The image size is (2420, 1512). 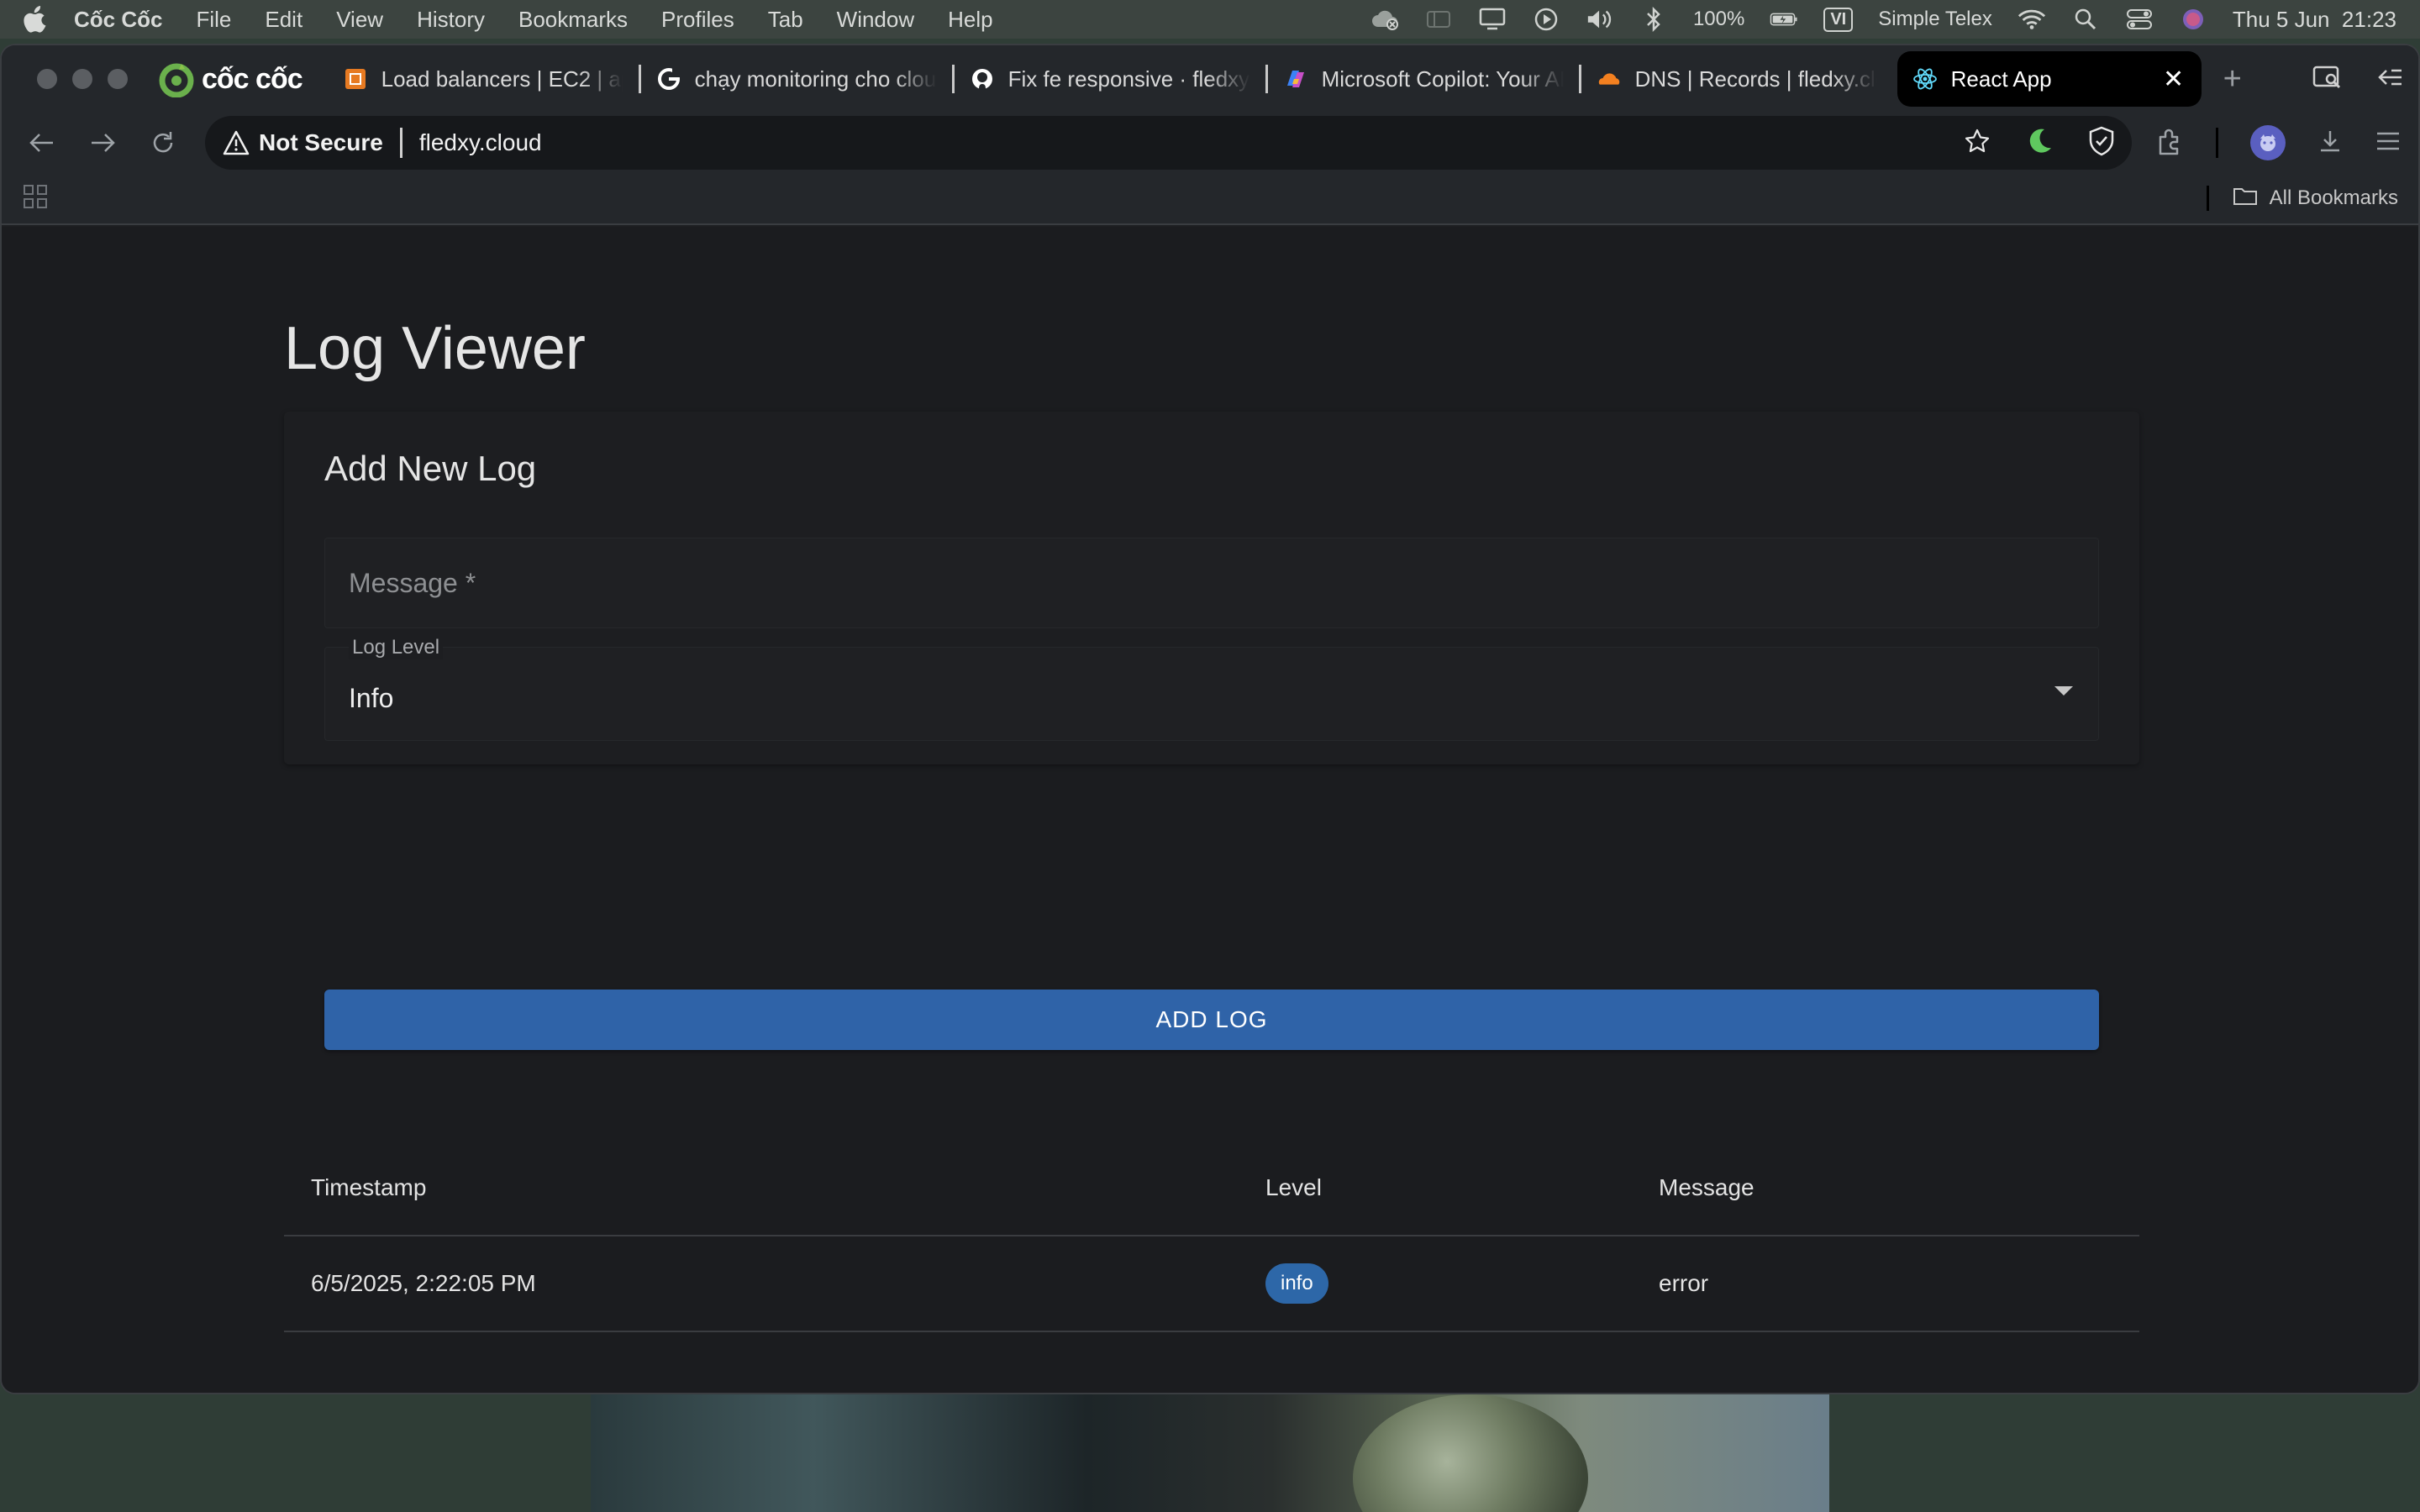 What do you see at coordinates (1925, 79) in the screenshot?
I see `react-icon` at bounding box center [1925, 79].